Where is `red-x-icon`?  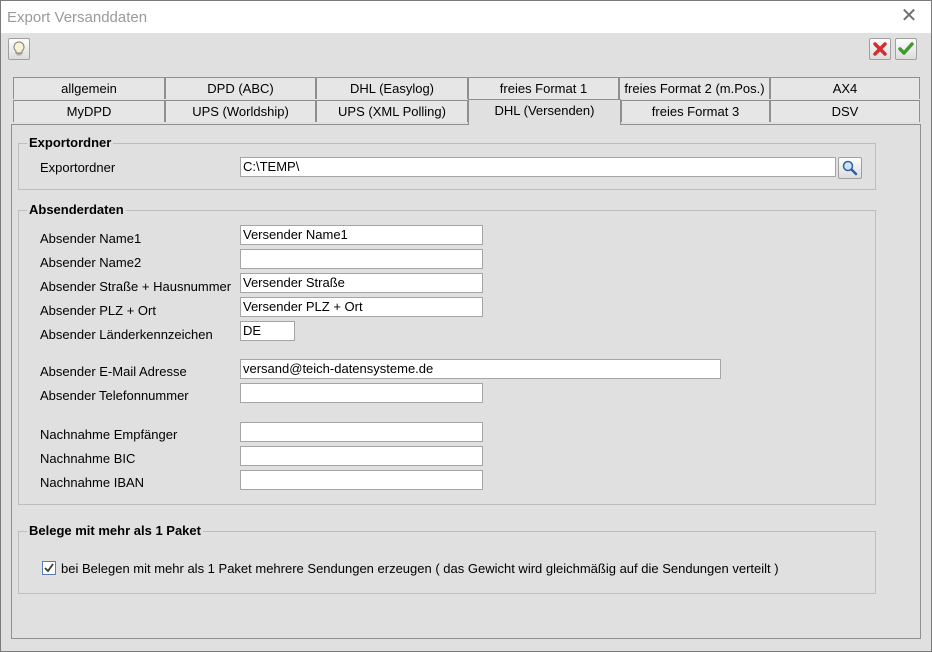
red-x-icon is located at coordinates (880, 49).